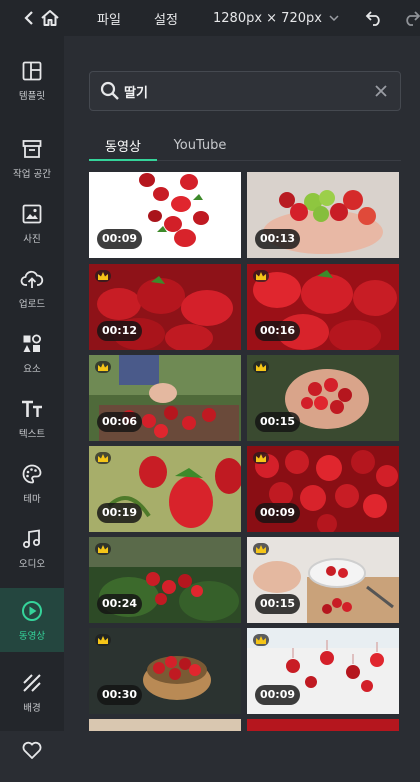  What do you see at coordinates (278, 331) in the screenshot?
I see `duration-badge: 00:16` at bounding box center [278, 331].